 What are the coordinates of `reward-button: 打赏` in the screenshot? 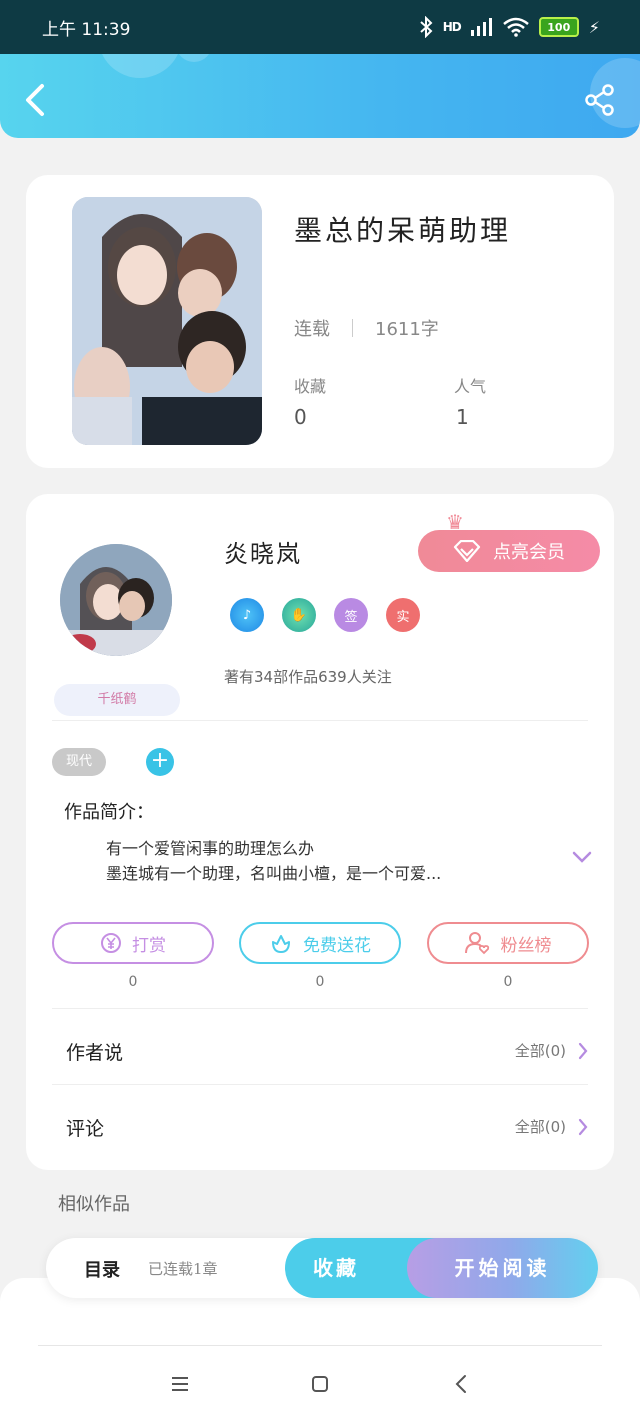 It's located at (133, 943).